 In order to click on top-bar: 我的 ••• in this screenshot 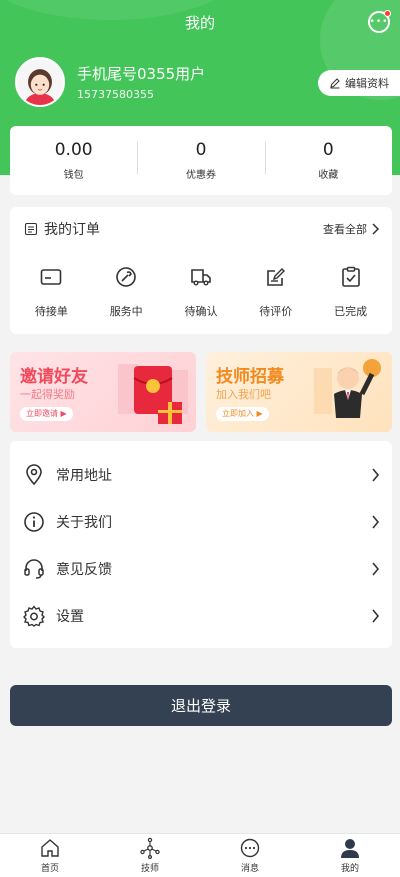, I will do `click(200, 22)`.